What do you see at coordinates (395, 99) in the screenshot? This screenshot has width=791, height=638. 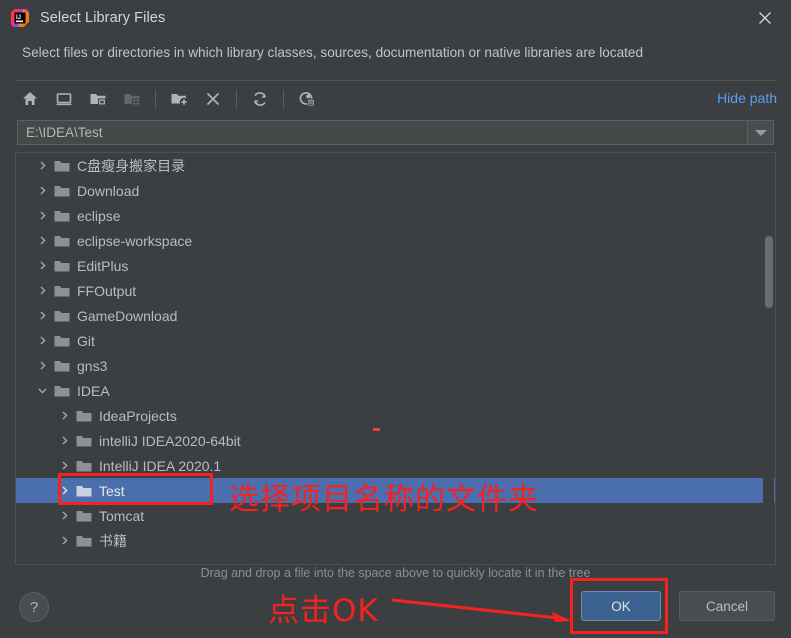 I see `toolbar` at bounding box center [395, 99].